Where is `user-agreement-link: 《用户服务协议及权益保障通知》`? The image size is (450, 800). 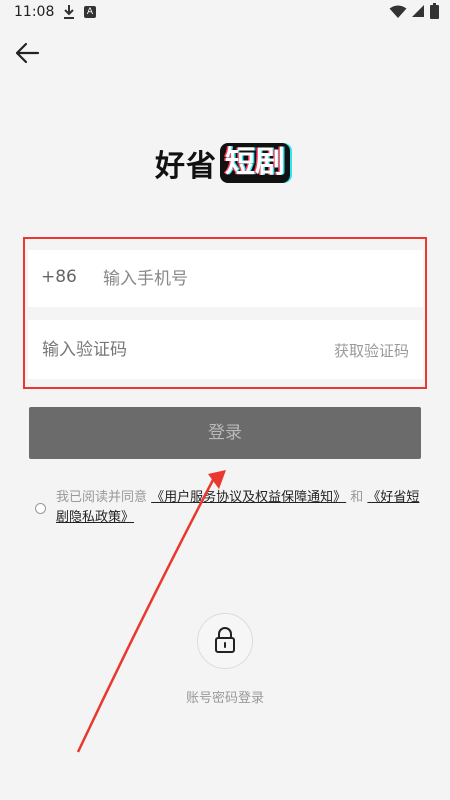 user-agreement-link: 《用户服务协议及权益保障通知》 is located at coordinates (248, 497).